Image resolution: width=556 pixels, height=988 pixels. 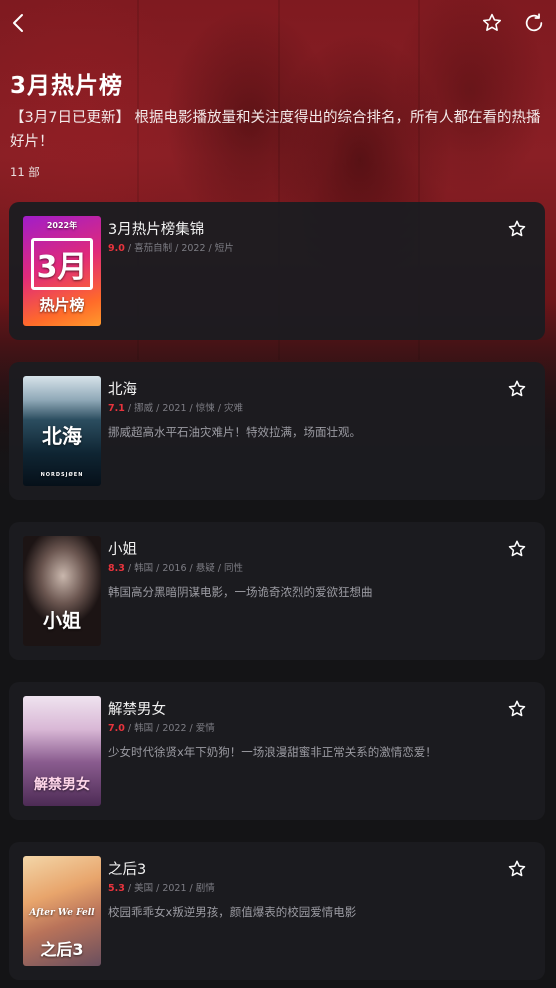 What do you see at coordinates (116, 408) in the screenshot?
I see `movie-score: 7.1` at bounding box center [116, 408].